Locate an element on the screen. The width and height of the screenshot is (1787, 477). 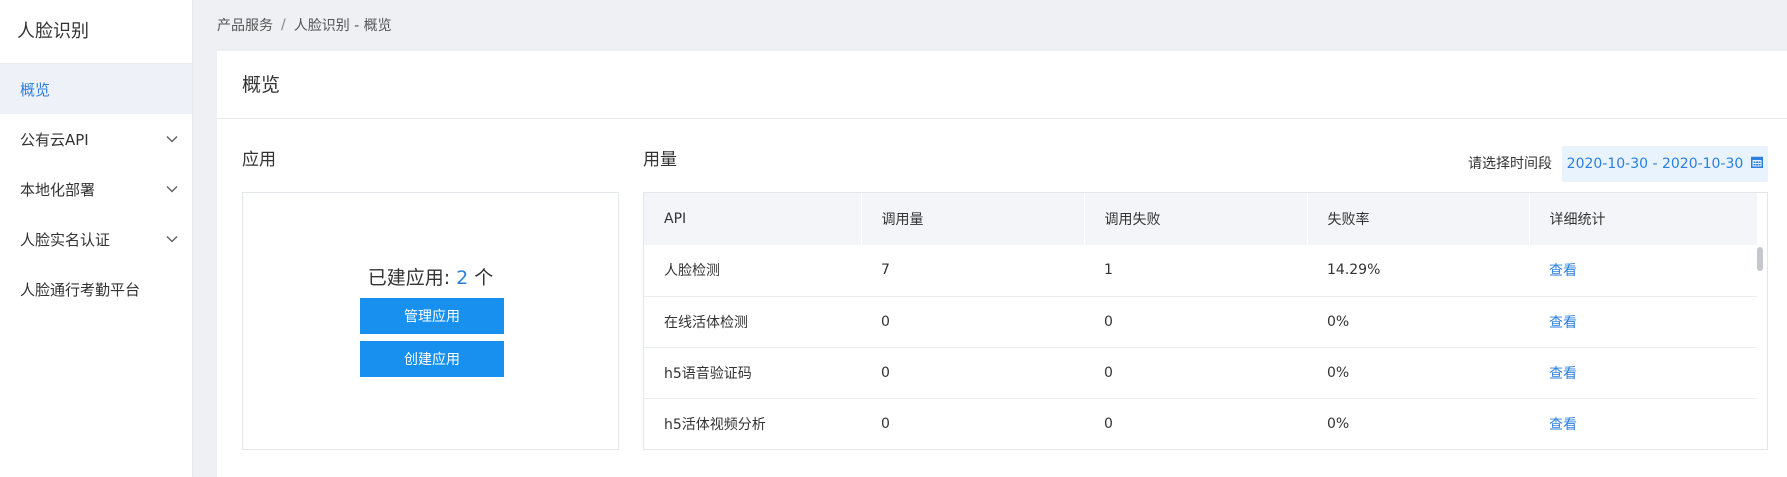
app-count: 已建应用: 2 个 is located at coordinates (430, 276).